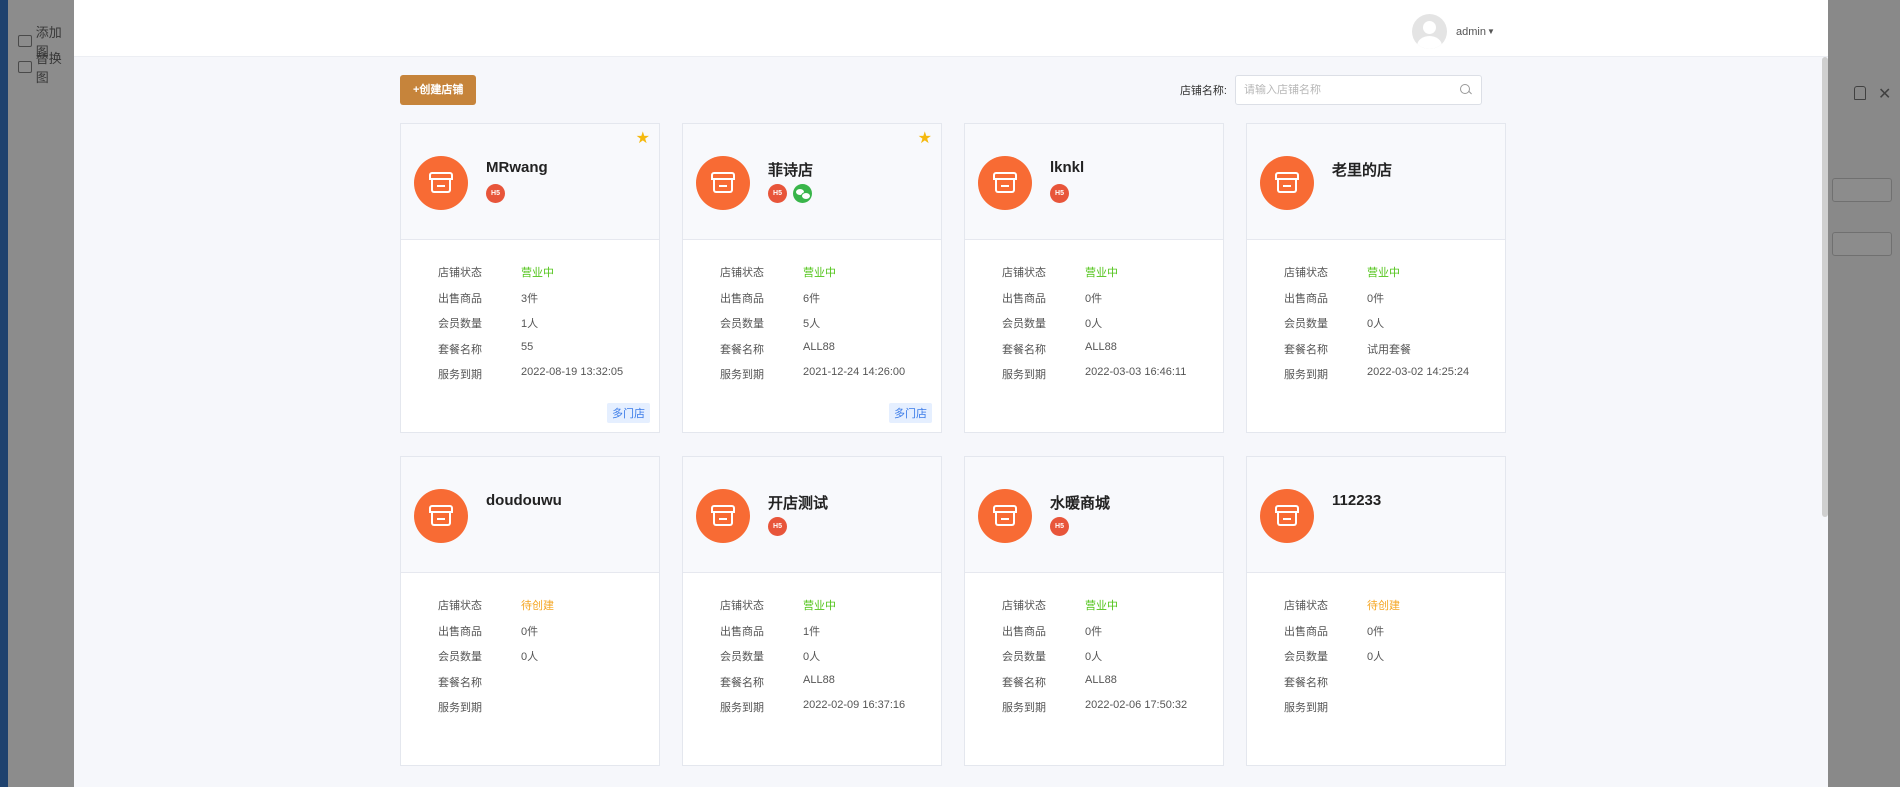 Image resolution: width=1900 pixels, height=787 pixels. Describe the element at coordinates (1825, 287) in the screenshot. I see `scrollbar` at that location.